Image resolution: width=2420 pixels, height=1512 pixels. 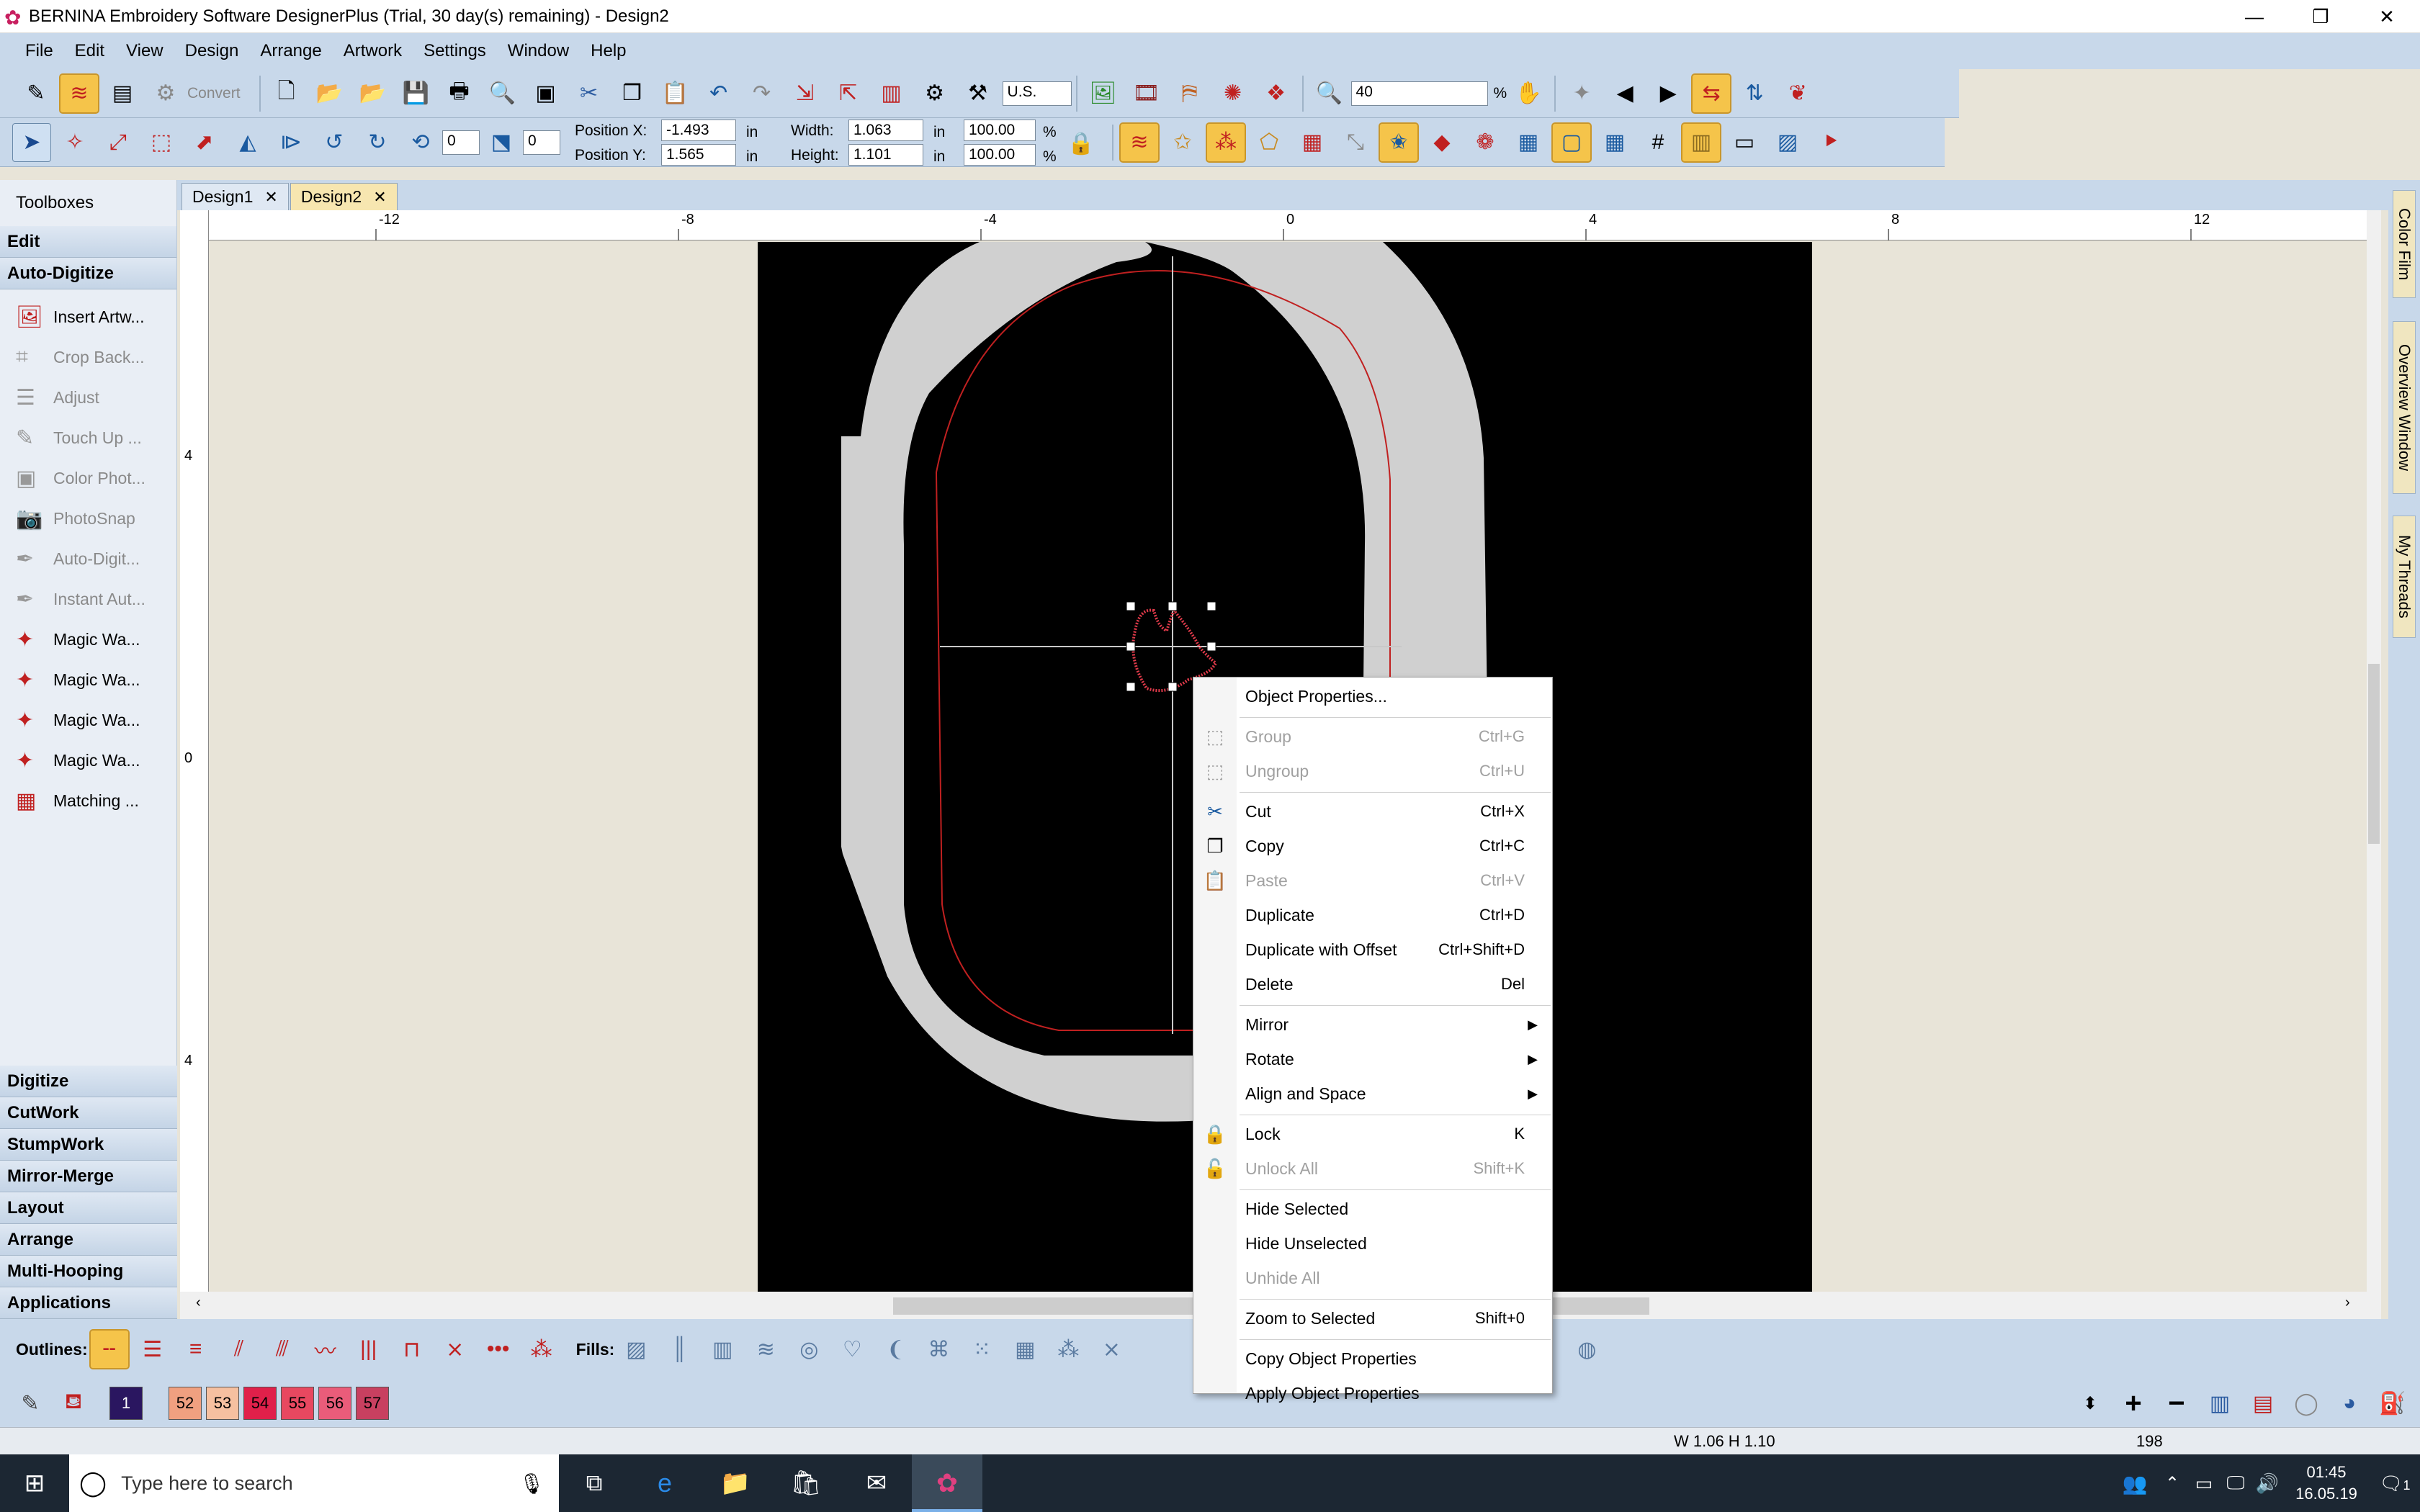 I want to click on menu-artwork: Artwork, so click(x=373, y=51).